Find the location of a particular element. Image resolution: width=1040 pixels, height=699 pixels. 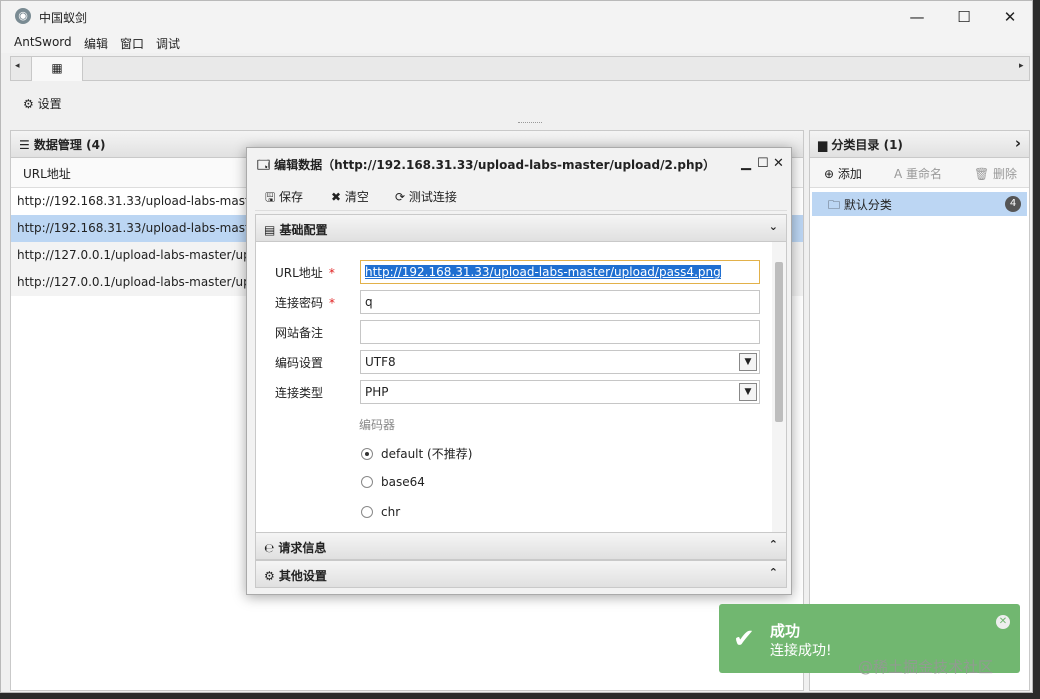

url-label: URL地址 * is located at coordinates (305, 273).